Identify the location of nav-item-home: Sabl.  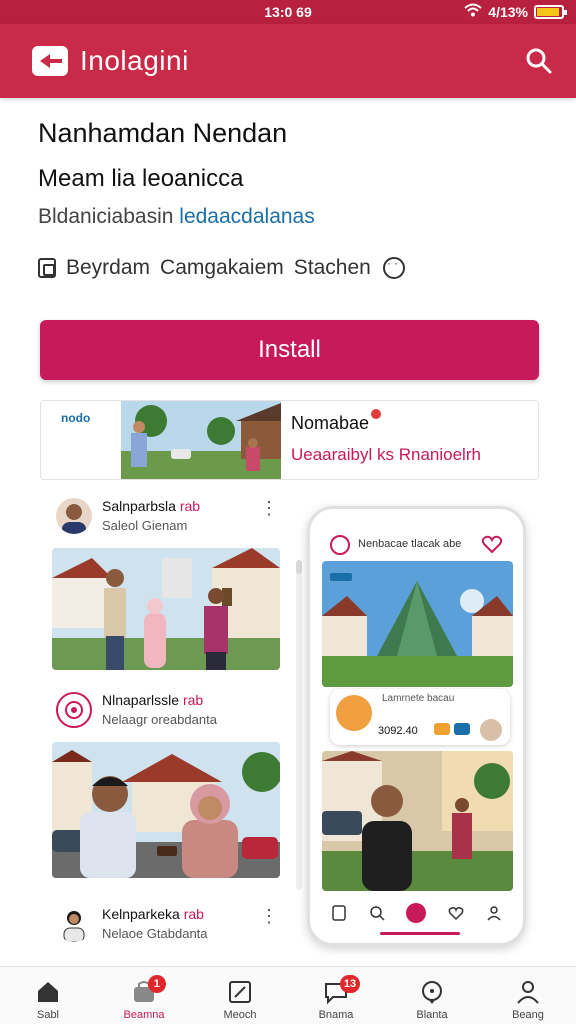
(48, 995).